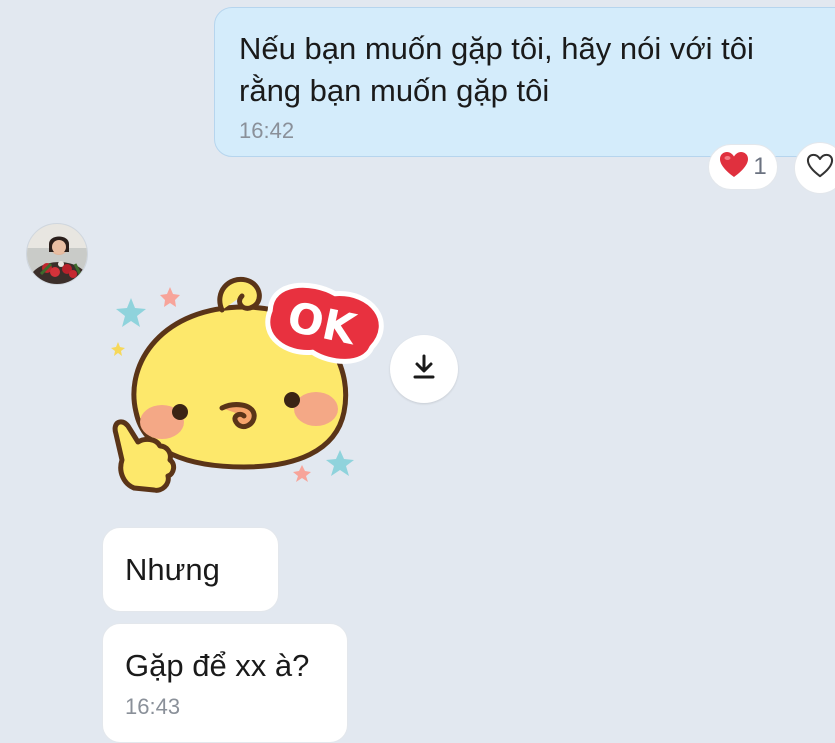  I want to click on yellow-chick-ok-sticker: OK, so click(244, 382).